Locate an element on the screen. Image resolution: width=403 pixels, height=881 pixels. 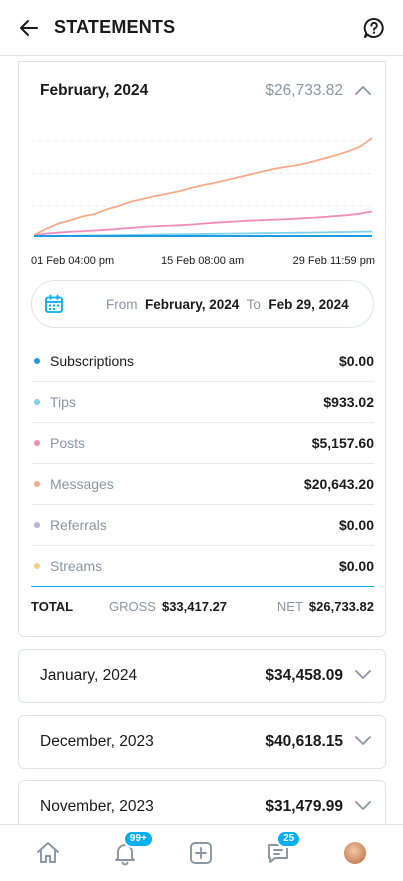
from-label: From is located at coordinates (122, 304).